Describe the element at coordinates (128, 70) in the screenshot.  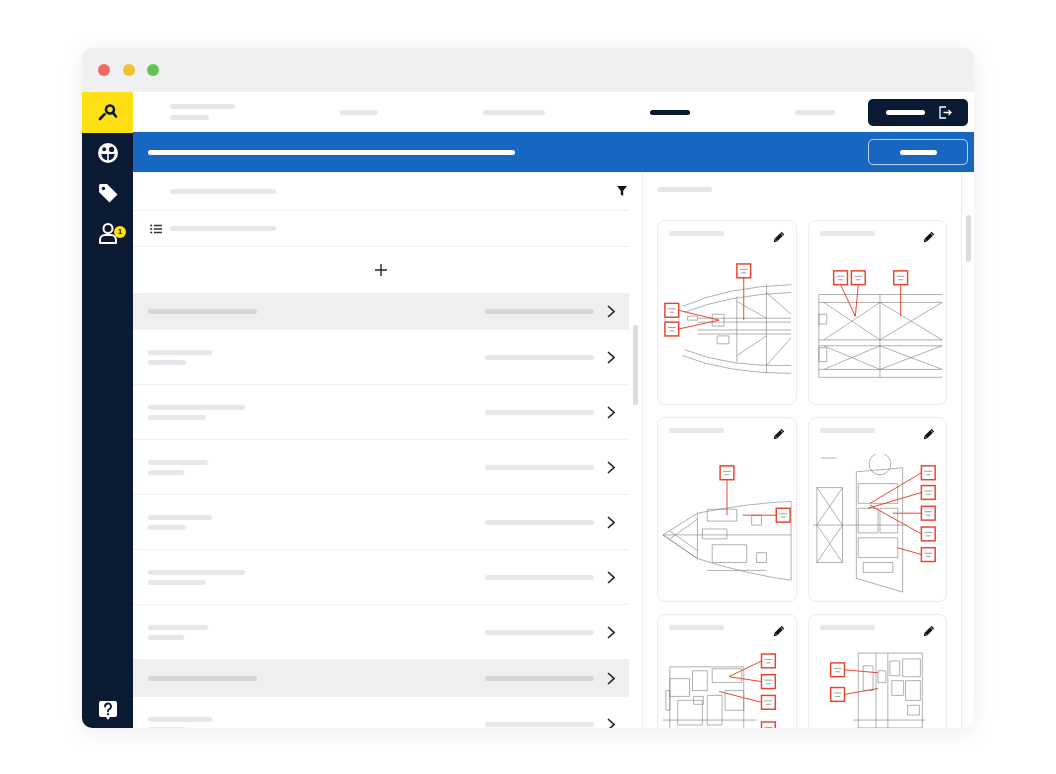
I see `minimize-button` at that location.